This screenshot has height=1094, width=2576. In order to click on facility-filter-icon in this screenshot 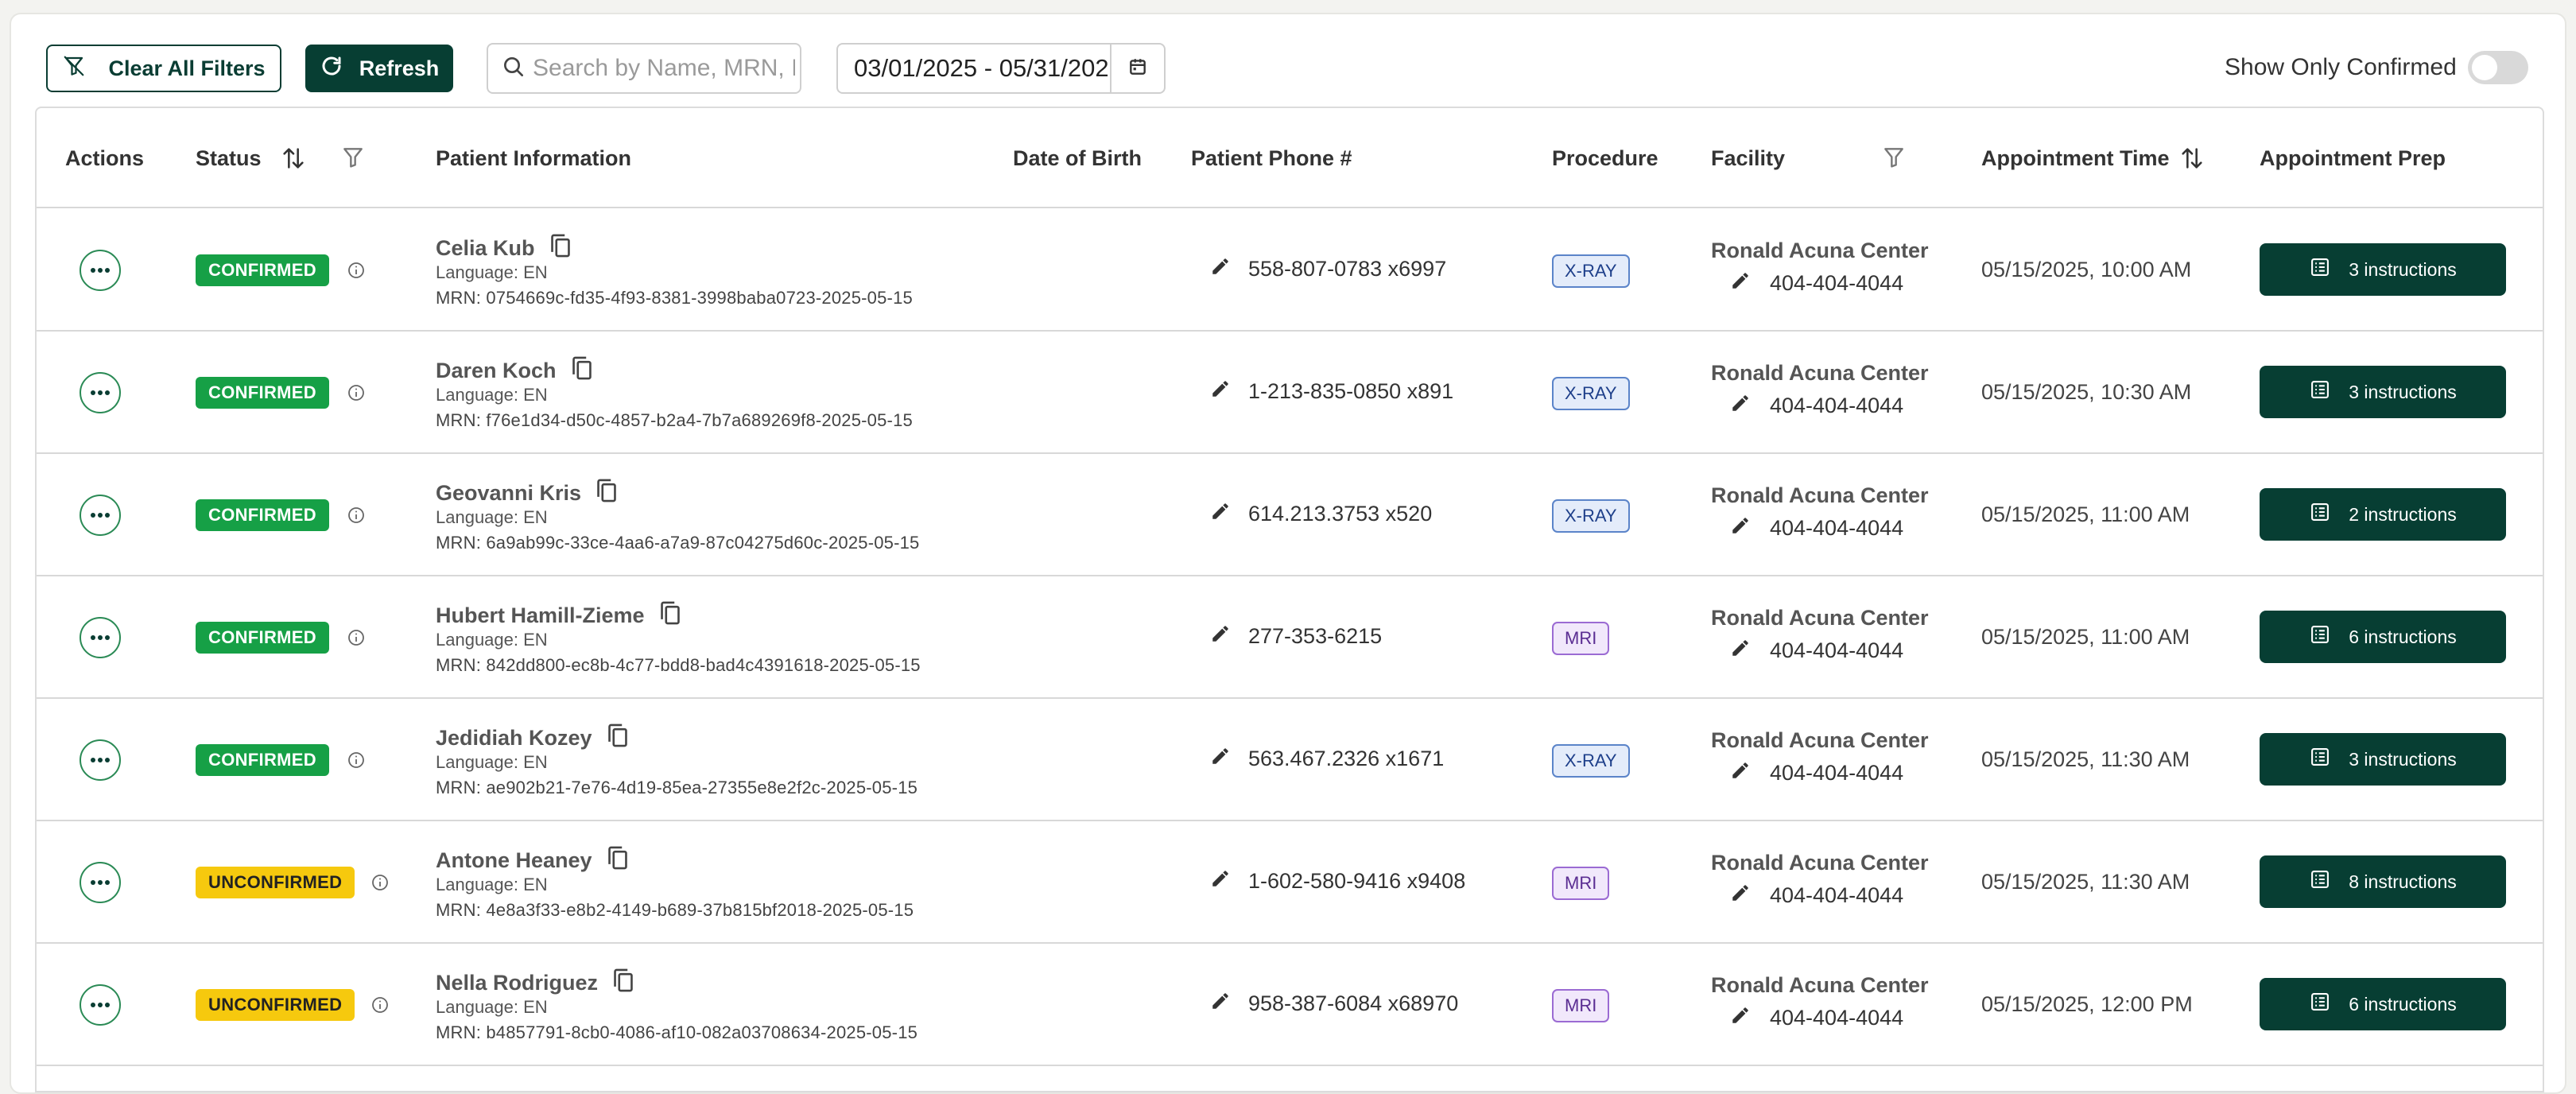, I will do `click(1894, 159)`.